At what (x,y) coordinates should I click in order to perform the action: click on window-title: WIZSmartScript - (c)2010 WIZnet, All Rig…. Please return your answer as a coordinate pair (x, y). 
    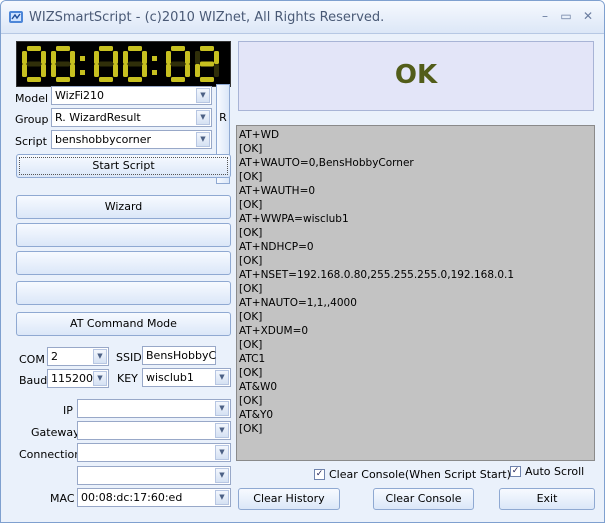
    Looking at the image, I should click on (207, 17).